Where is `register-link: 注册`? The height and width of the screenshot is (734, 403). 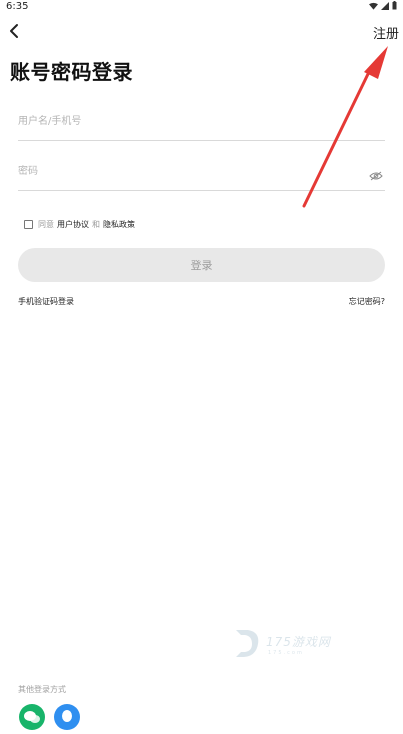 register-link: 注册 is located at coordinates (386, 32).